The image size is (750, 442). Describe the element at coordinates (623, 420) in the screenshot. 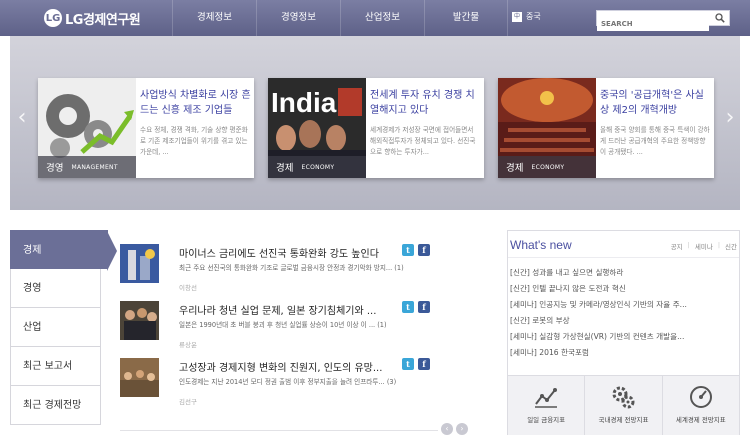

I see `quick-link-label: 국내경제 전망지표` at that location.